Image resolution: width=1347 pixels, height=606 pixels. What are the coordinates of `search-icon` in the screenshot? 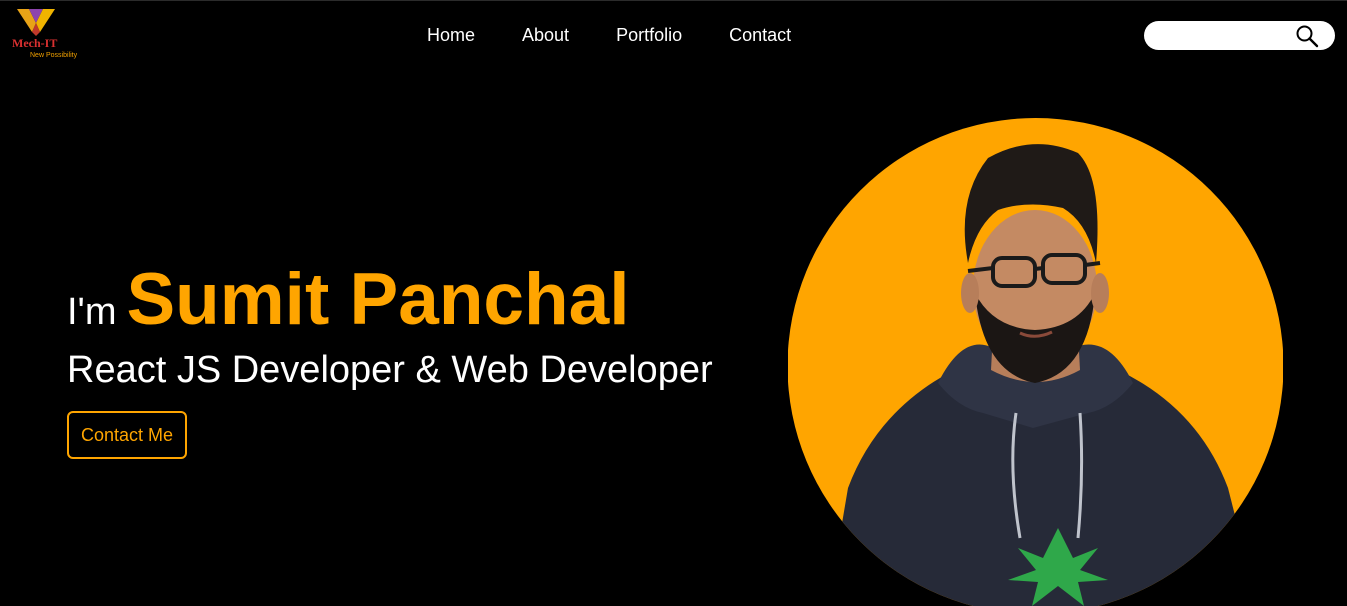 It's located at (1307, 36).